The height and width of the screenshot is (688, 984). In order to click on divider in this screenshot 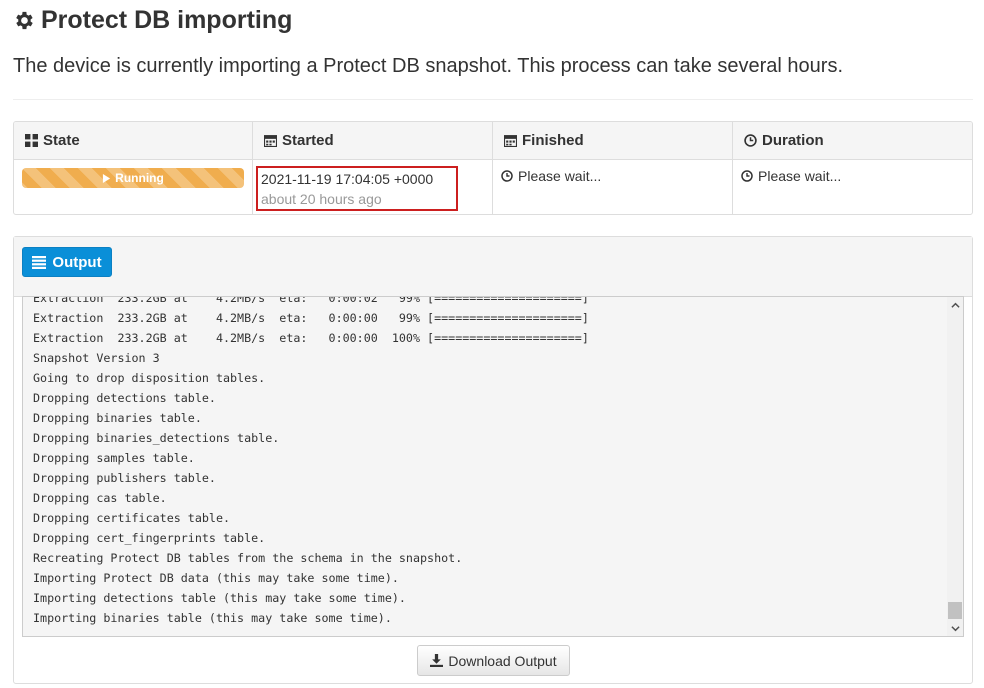, I will do `click(493, 99)`.